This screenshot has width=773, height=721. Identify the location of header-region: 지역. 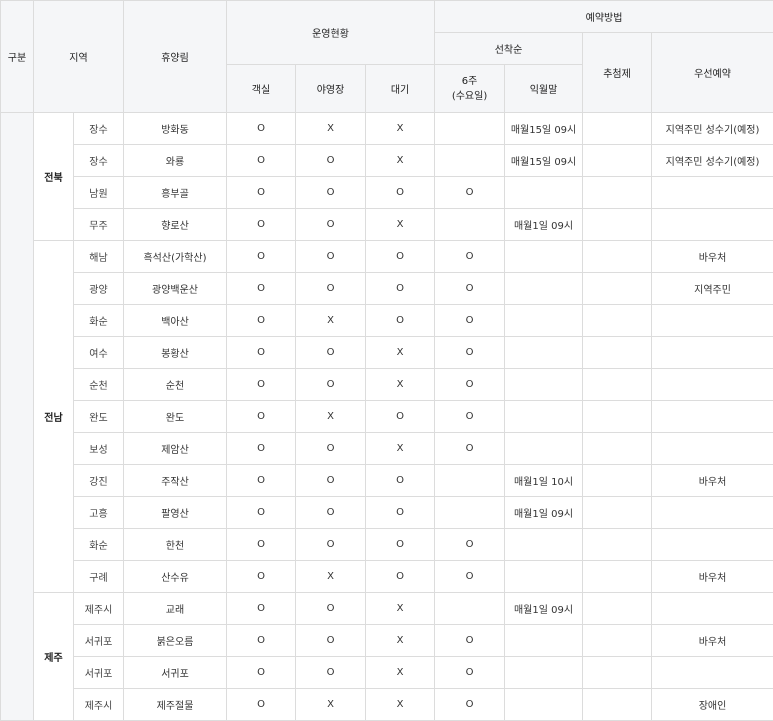
(79, 57).